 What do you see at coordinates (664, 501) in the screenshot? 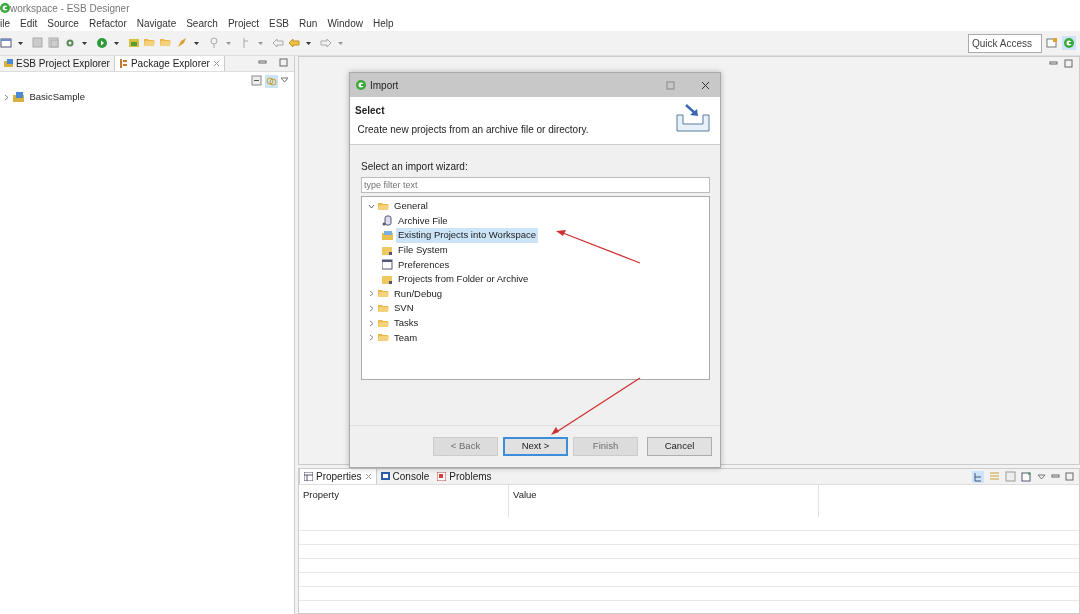
I see `column-header: Value` at bounding box center [664, 501].